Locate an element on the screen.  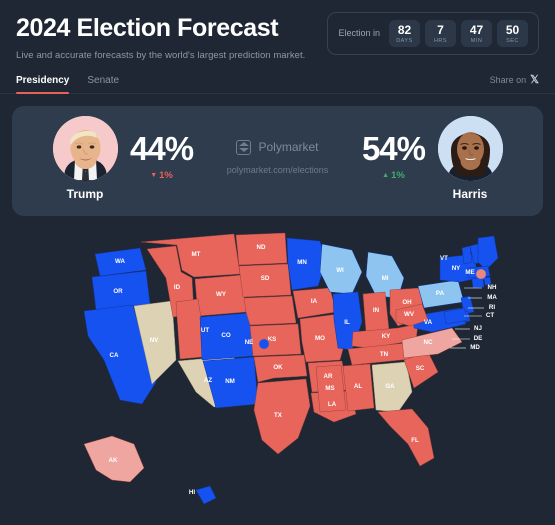
countdown-days: 82 DAYS is located at coordinates (404, 33).